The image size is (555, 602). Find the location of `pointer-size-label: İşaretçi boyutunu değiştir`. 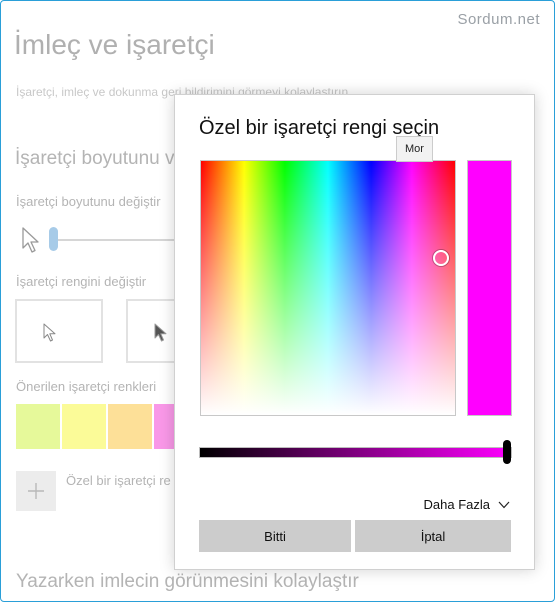

pointer-size-label: İşaretçi boyutunu değiştir is located at coordinates (88, 201).